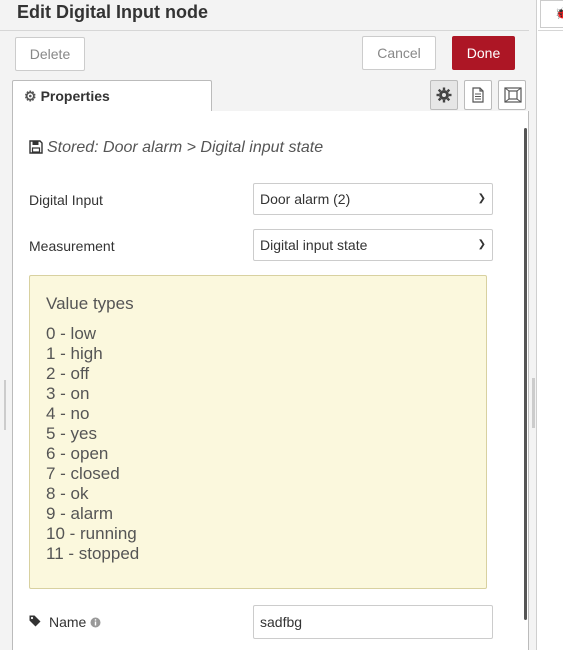 This screenshot has width=563, height=650. I want to click on value-type-item: 6 - open, so click(77, 453).